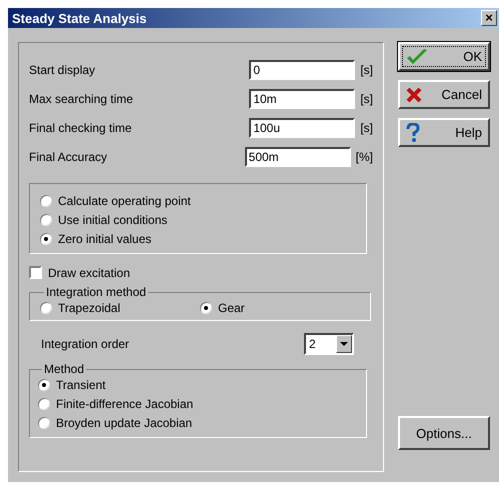 The image size is (499, 491). I want to click on question-mark-icon, so click(413, 132).